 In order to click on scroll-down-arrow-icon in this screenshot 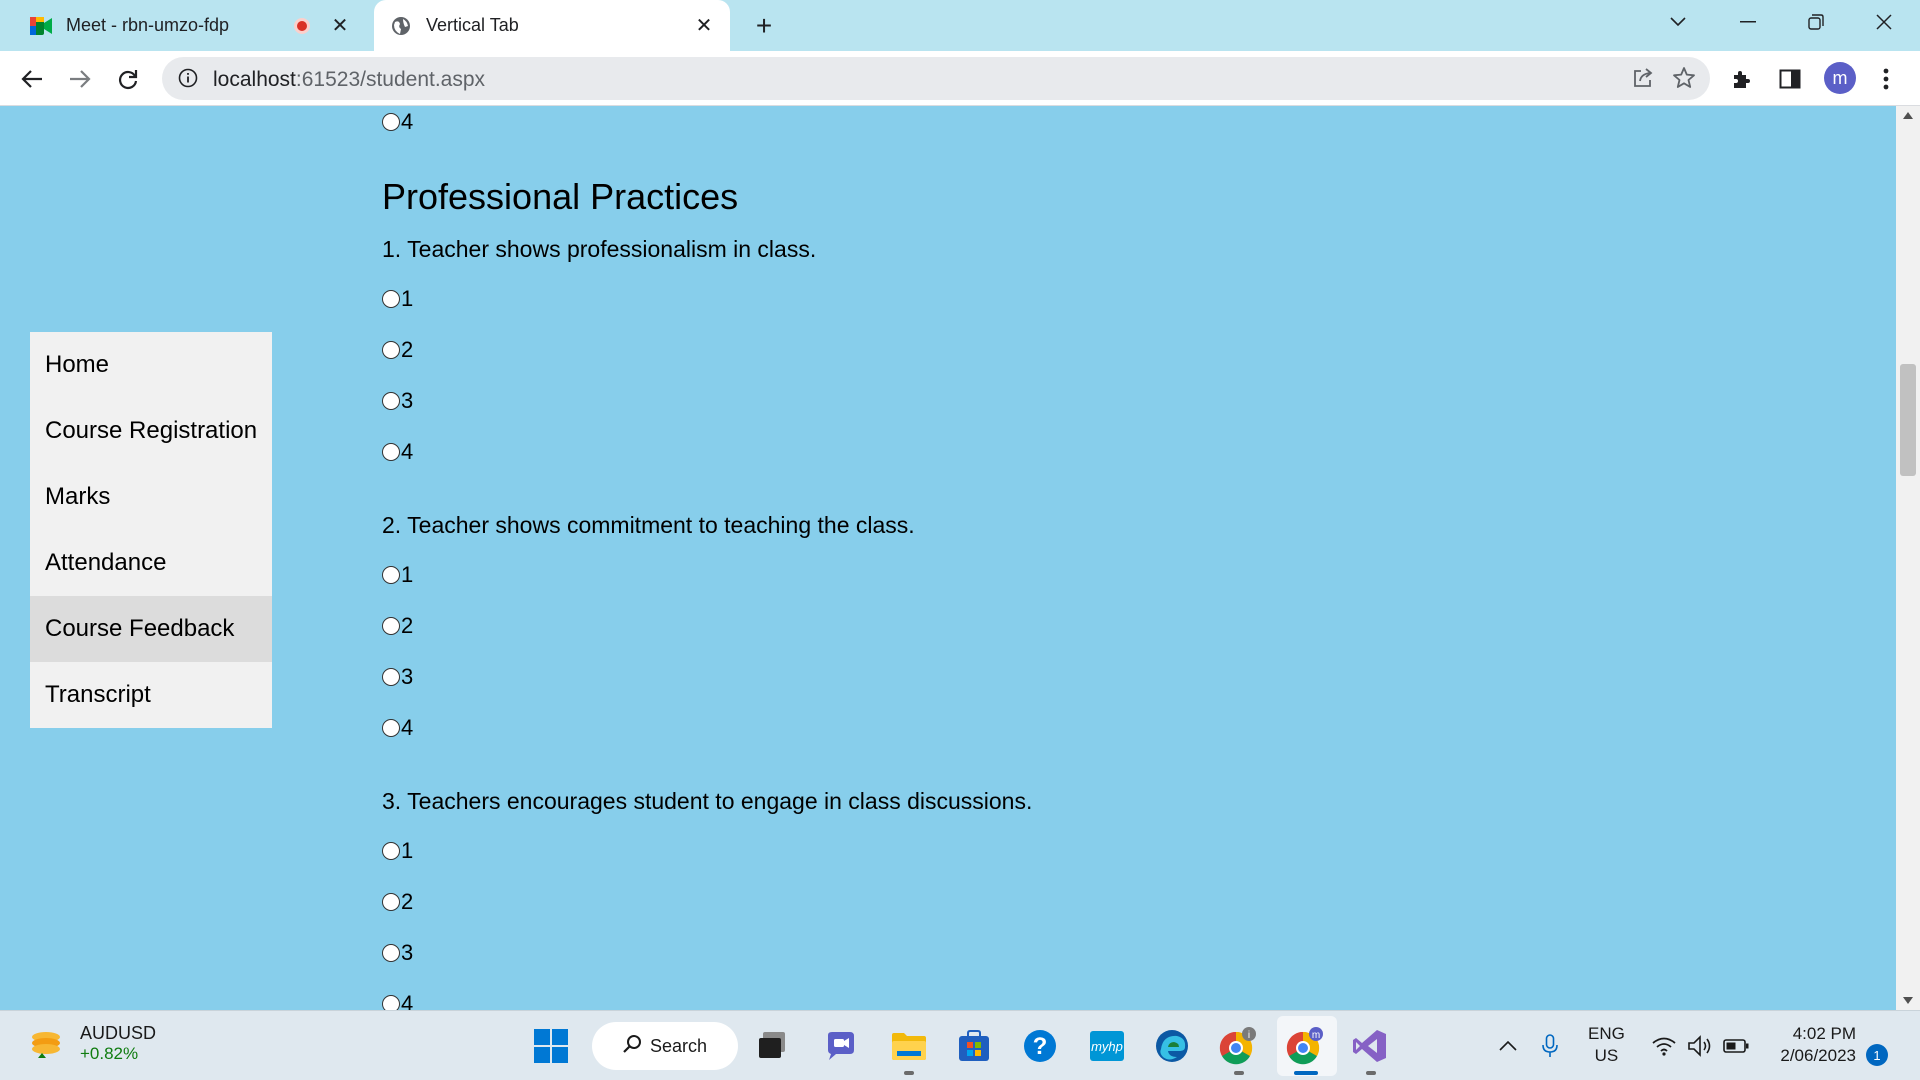, I will do `click(1908, 1000)`.